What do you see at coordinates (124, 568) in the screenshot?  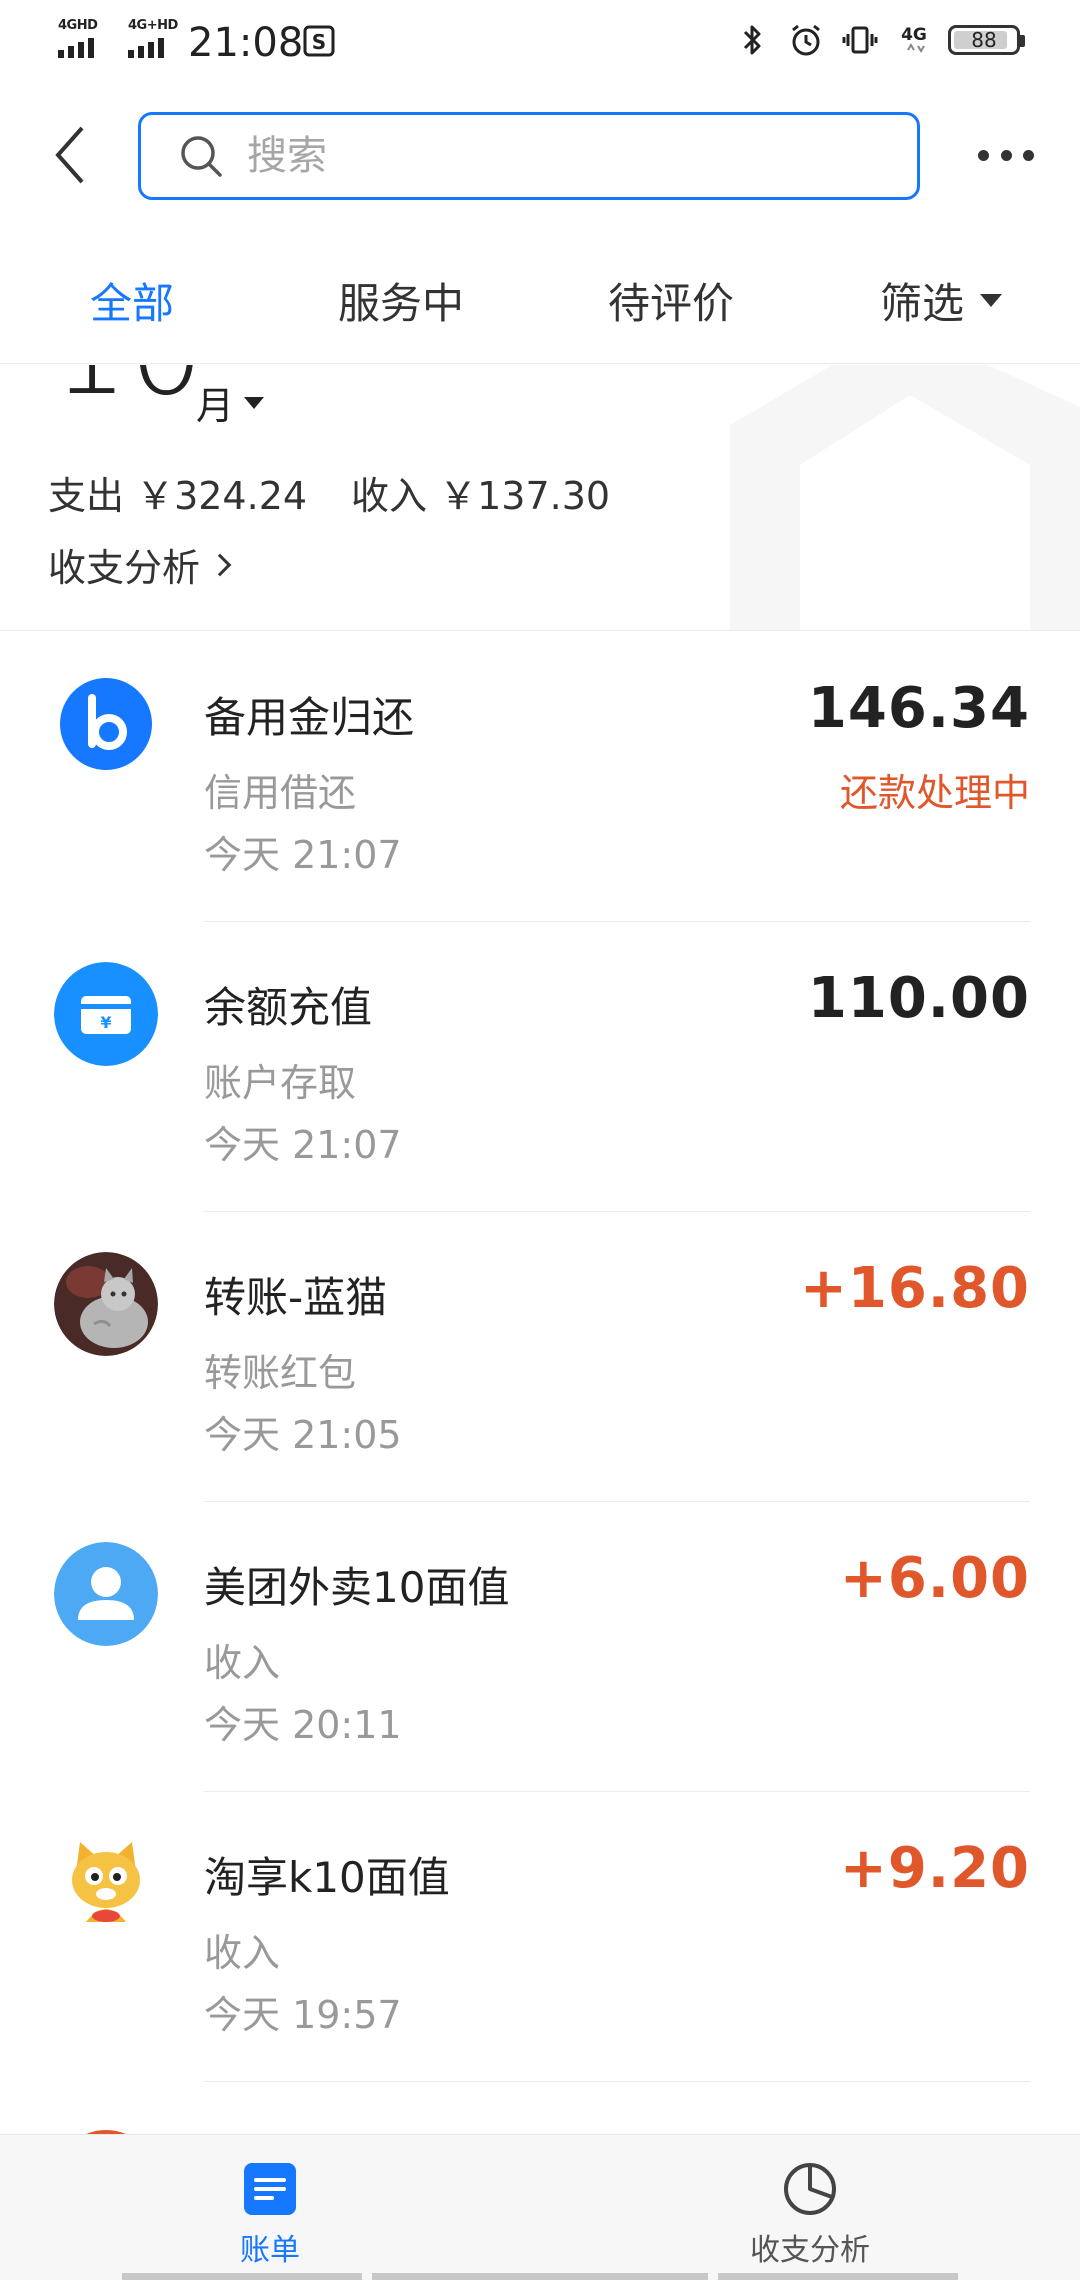 I see `analysis-link-label: 收支分析` at bounding box center [124, 568].